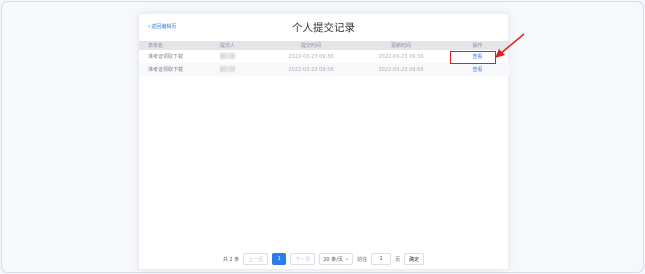  Describe the element at coordinates (477, 46) in the screenshot. I see `header-action: 操作` at that location.